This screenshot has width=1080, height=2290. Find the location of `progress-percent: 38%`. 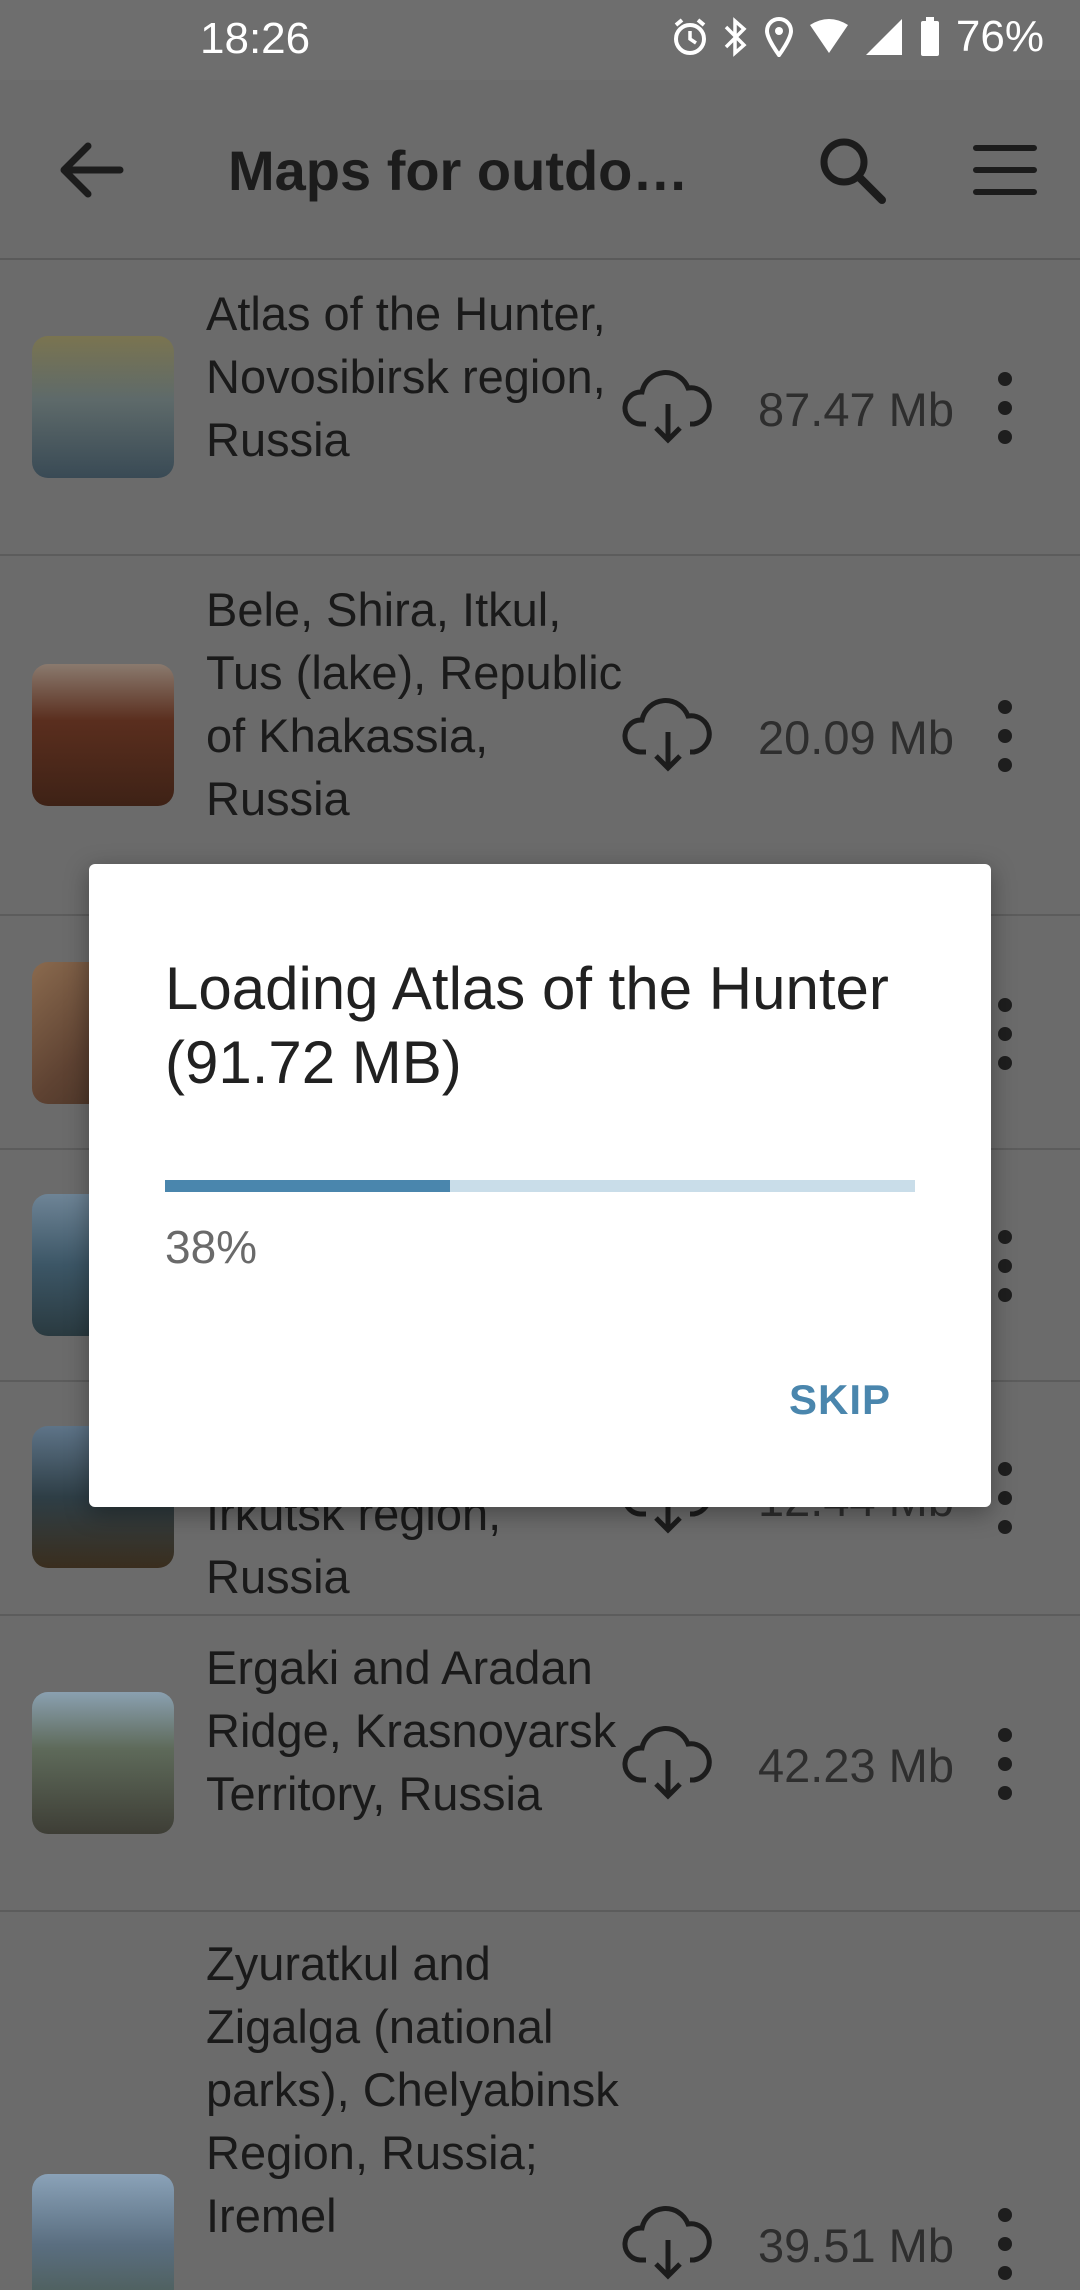

progress-percent: 38% is located at coordinates (211, 1247).